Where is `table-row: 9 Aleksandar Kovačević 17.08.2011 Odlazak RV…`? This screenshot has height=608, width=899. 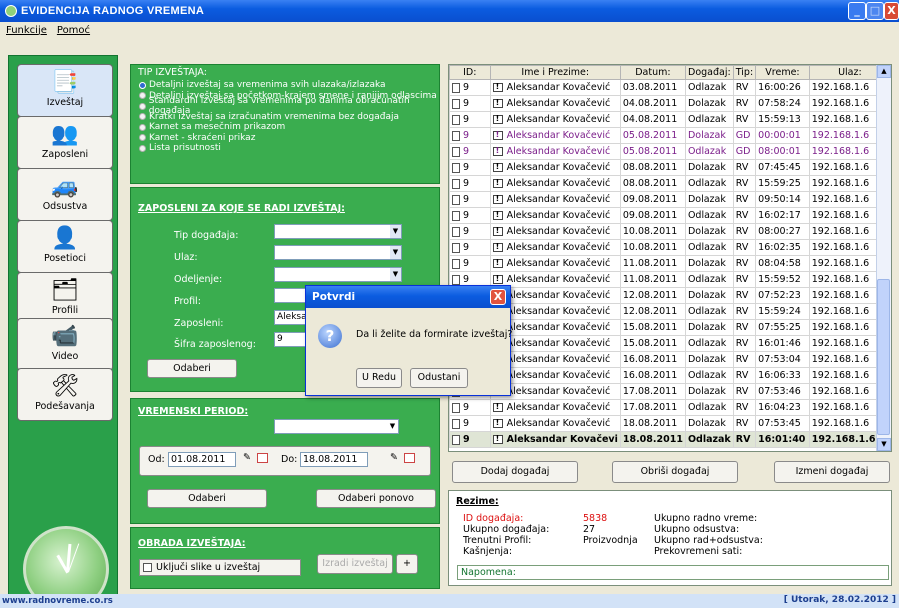 table-row: 9 Aleksandar Kovačević 17.08.2011 Odlazak RV… is located at coordinates (670, 407).